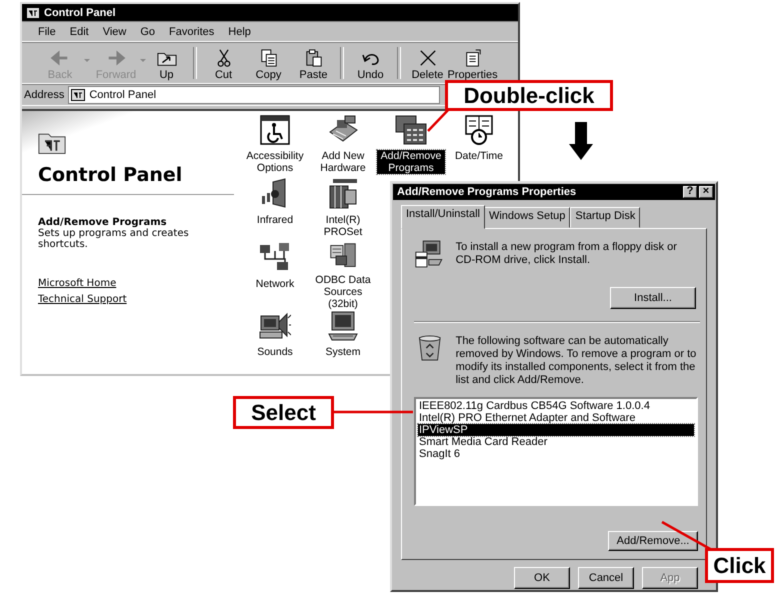 Image resolution: width=776 pixels, height=596 pixels. What do you see at coordinates (275, 284) in the screenshot?
I see `icon-label: Network` at bounding box center [275, 284].